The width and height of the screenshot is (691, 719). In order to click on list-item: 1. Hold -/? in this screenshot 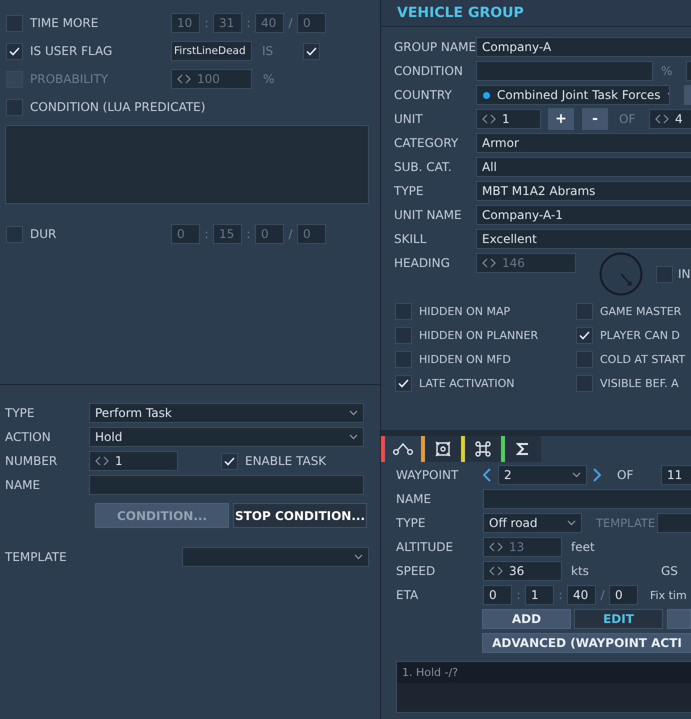, I will do `click(544, 672)`.